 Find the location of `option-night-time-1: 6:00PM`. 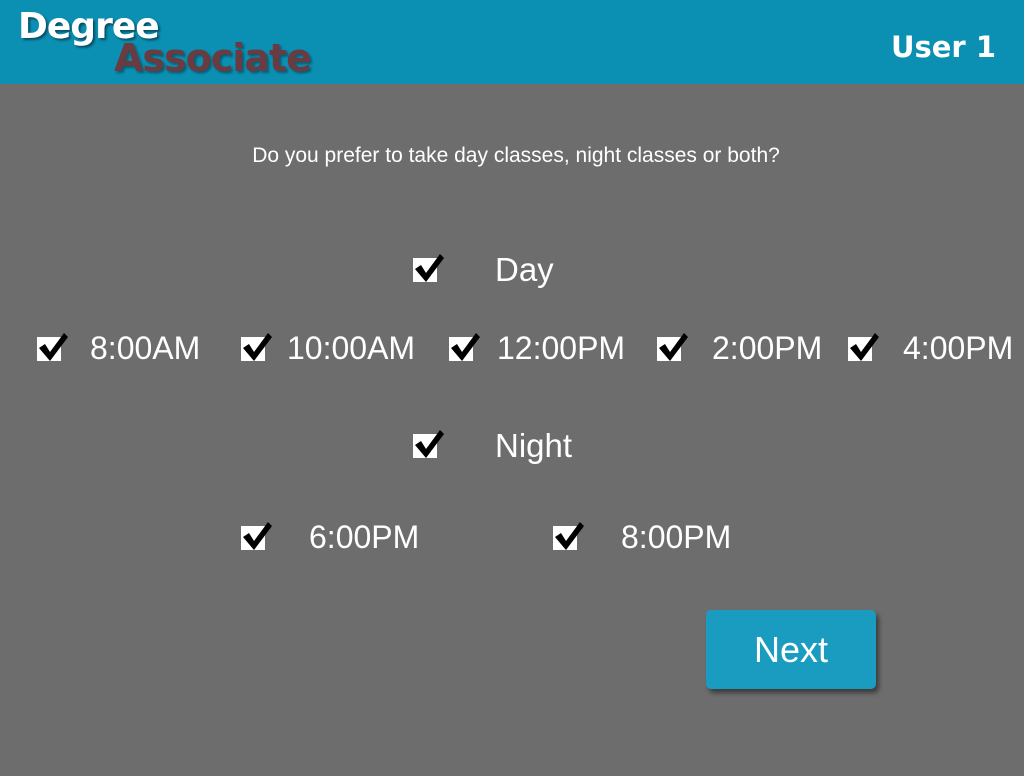

option-night-time-1: 6:00PM is located at coordinates (330, 537).